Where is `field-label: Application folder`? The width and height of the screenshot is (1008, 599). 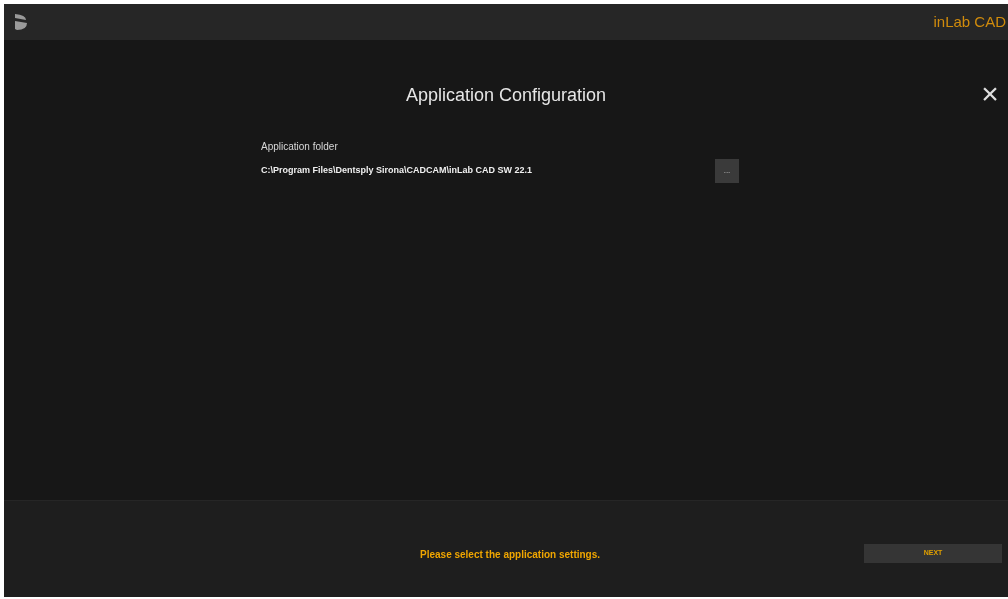
field-label: Application folder is located at coordinates (300, 147).